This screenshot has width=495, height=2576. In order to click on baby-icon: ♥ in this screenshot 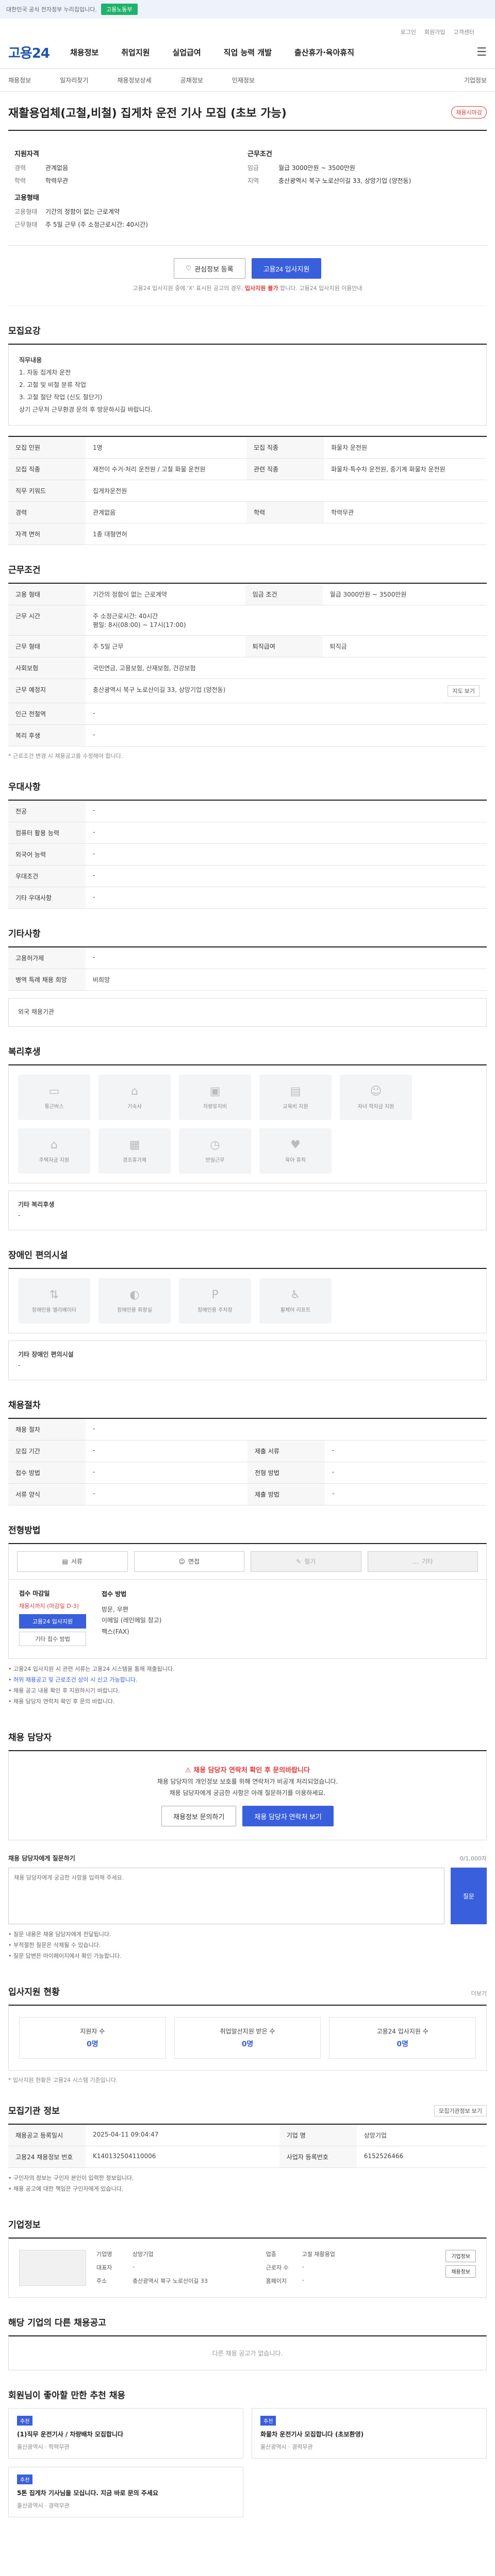, I will do `click(295, 1144)`.